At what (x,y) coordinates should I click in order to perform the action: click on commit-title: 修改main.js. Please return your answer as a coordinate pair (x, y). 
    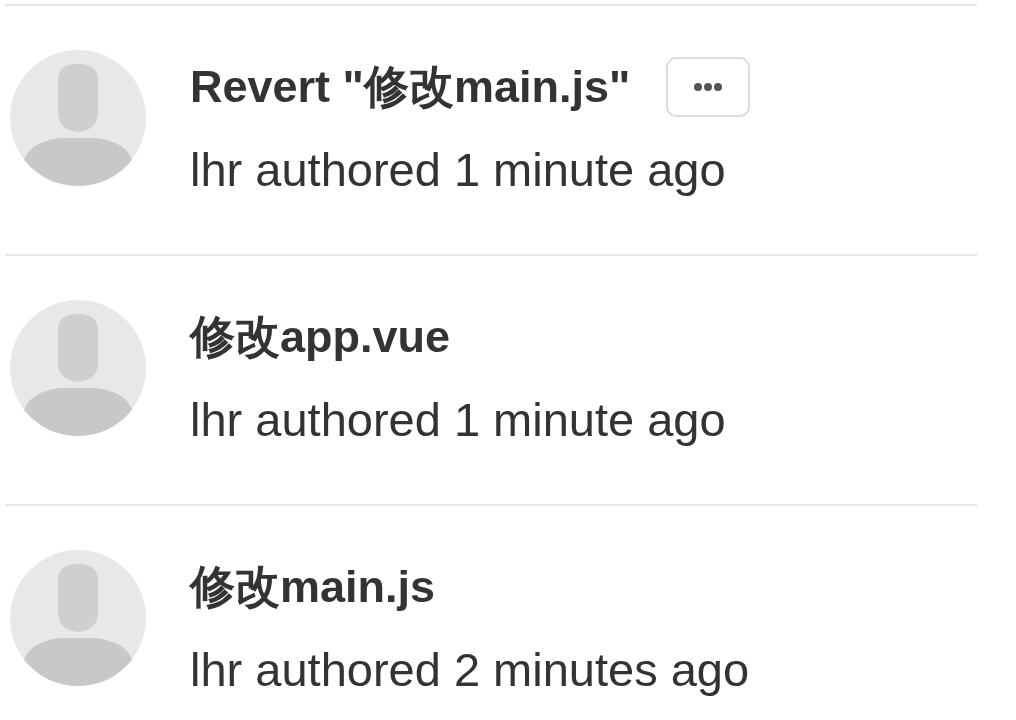
    Looking at the image, I should click on (313, 587).